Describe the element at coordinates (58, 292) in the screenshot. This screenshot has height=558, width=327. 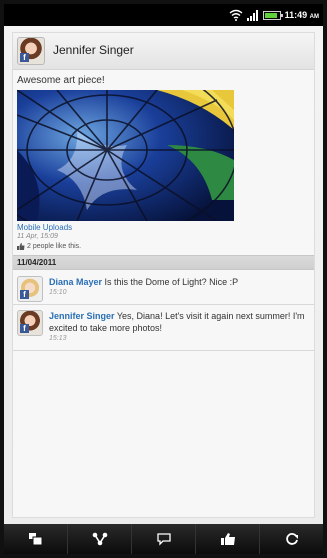
I see `comment-time: 15:10` at that location.